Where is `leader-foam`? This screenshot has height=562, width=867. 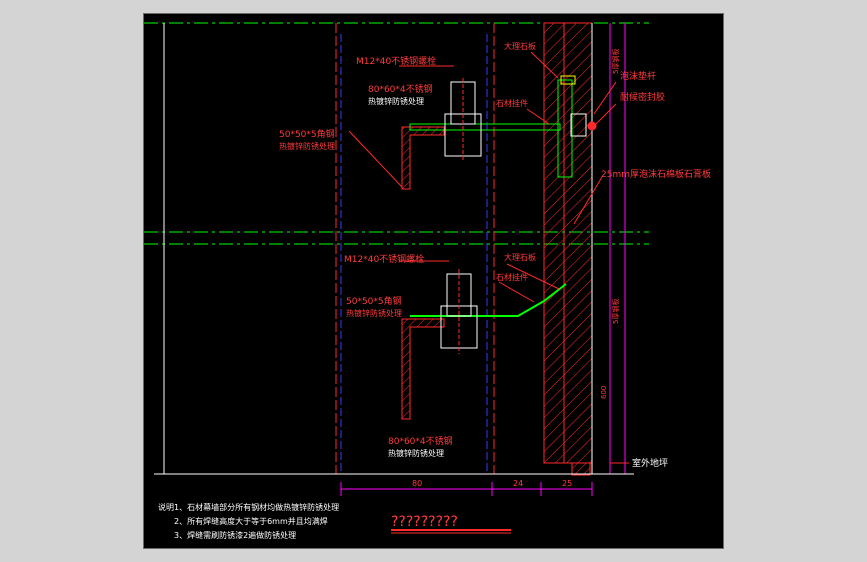
leader-foam is located at coordinates (605, 98).